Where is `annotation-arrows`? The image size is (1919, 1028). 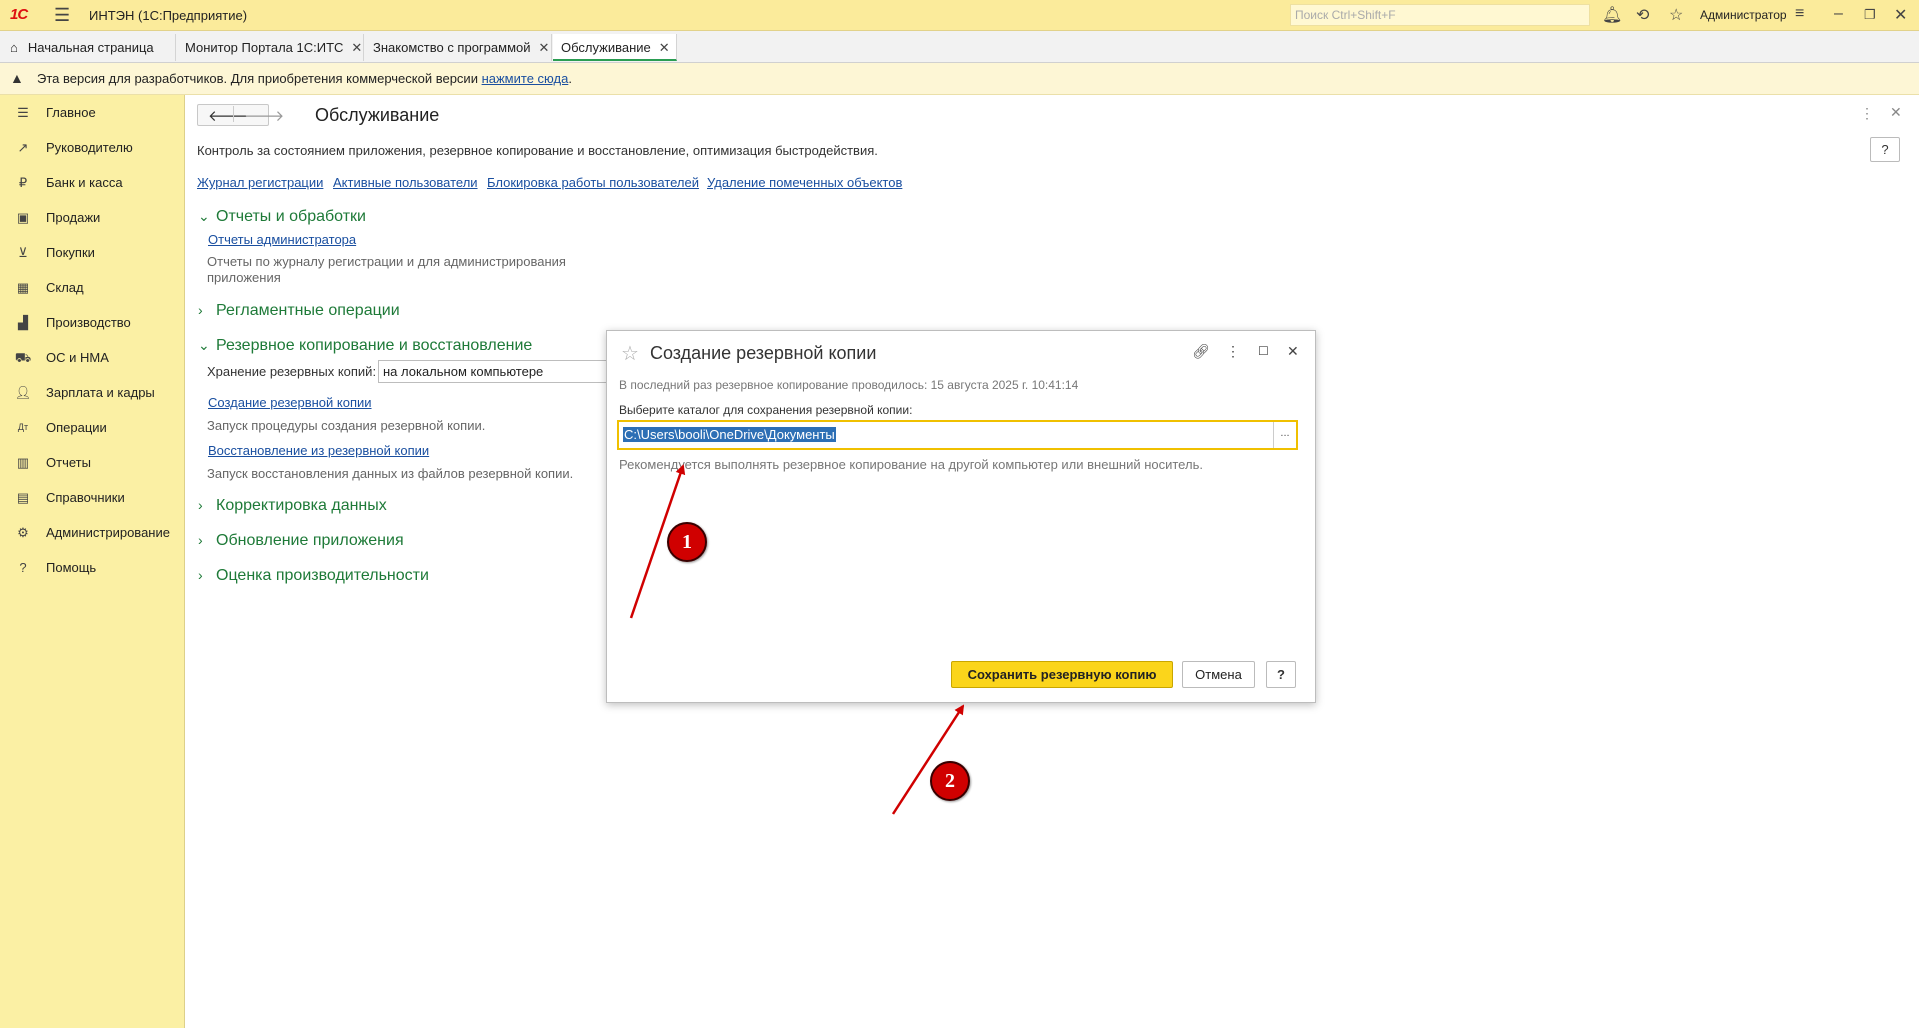 annotation-arrows is located at coordinates (797, 639).